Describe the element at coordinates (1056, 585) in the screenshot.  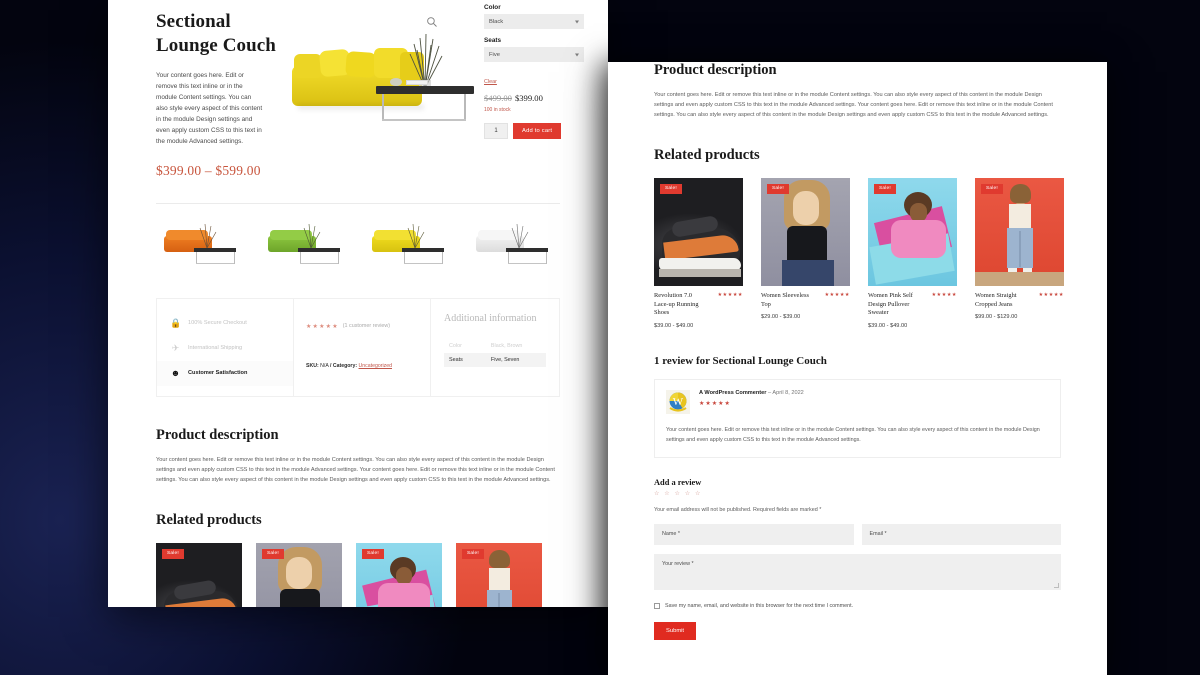
I see `resize-handle-icon` at that location.